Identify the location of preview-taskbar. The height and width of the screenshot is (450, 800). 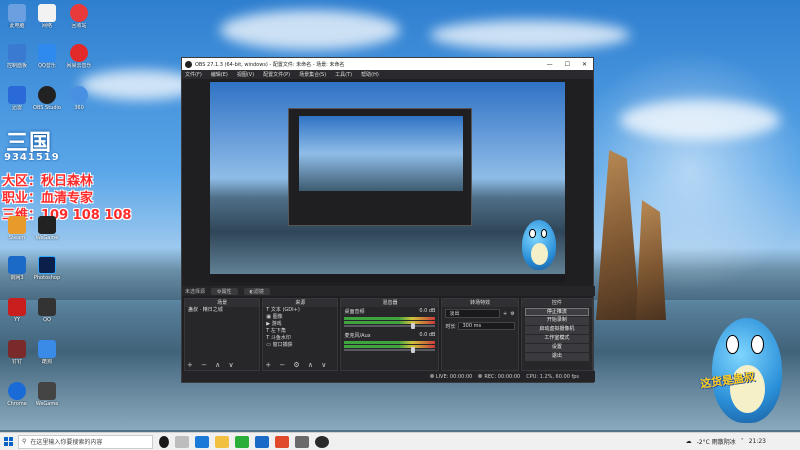
(387, 278).